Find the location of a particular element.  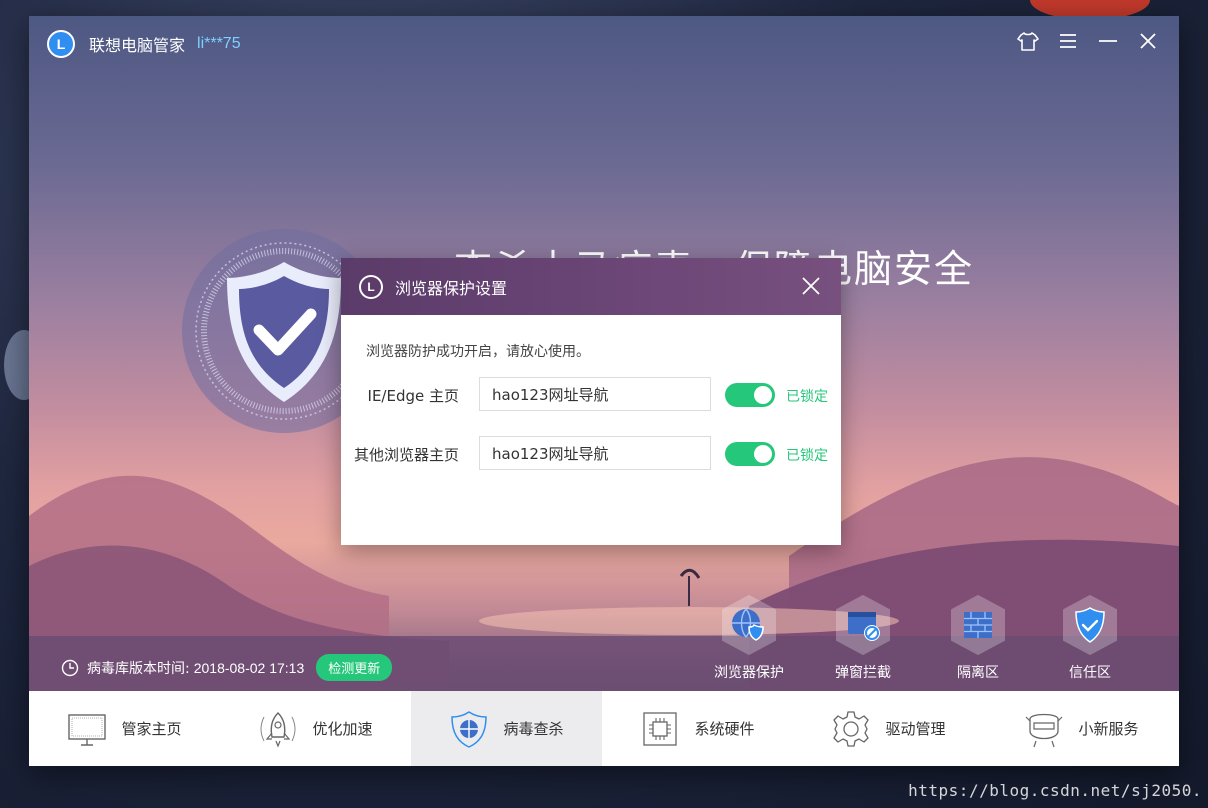

virus-db-time: 2018-08-02 17:13 is located at coordinates (249, 667).